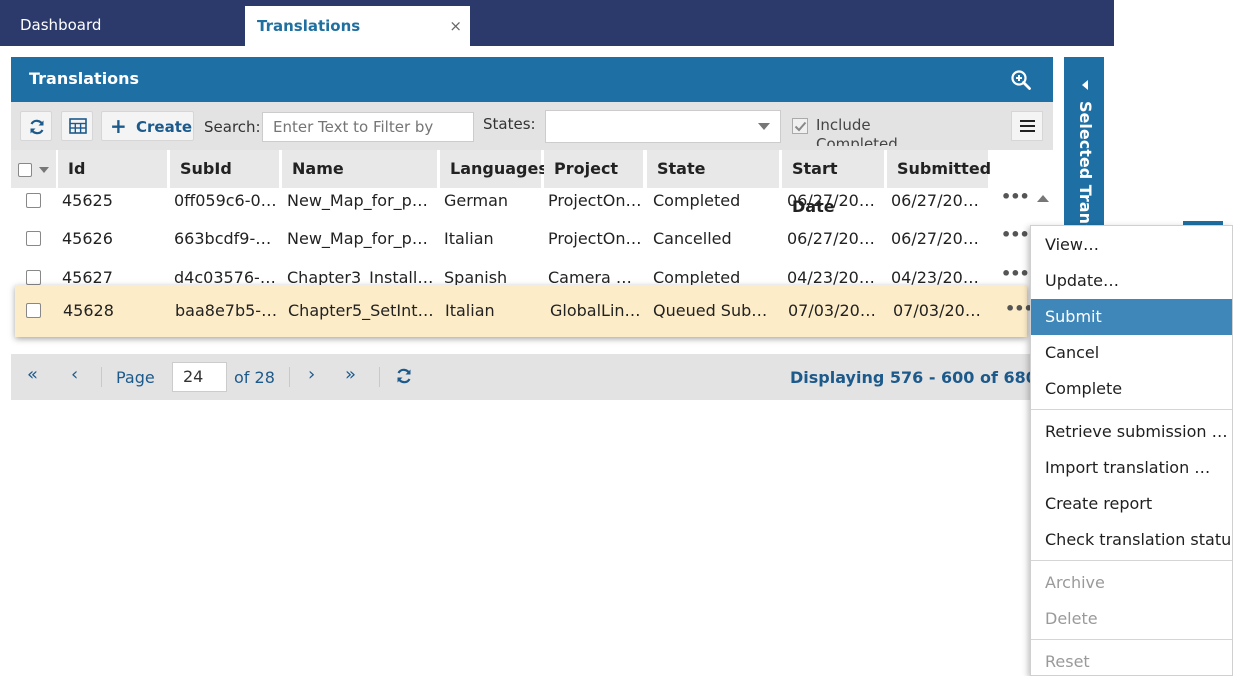 The width and height of the screenshot is (1233, 676). What do you see at coordinates (857, 131) in the screenshot?
I see `include-completed-label: Include Completed` at bounding box center [857, 131].